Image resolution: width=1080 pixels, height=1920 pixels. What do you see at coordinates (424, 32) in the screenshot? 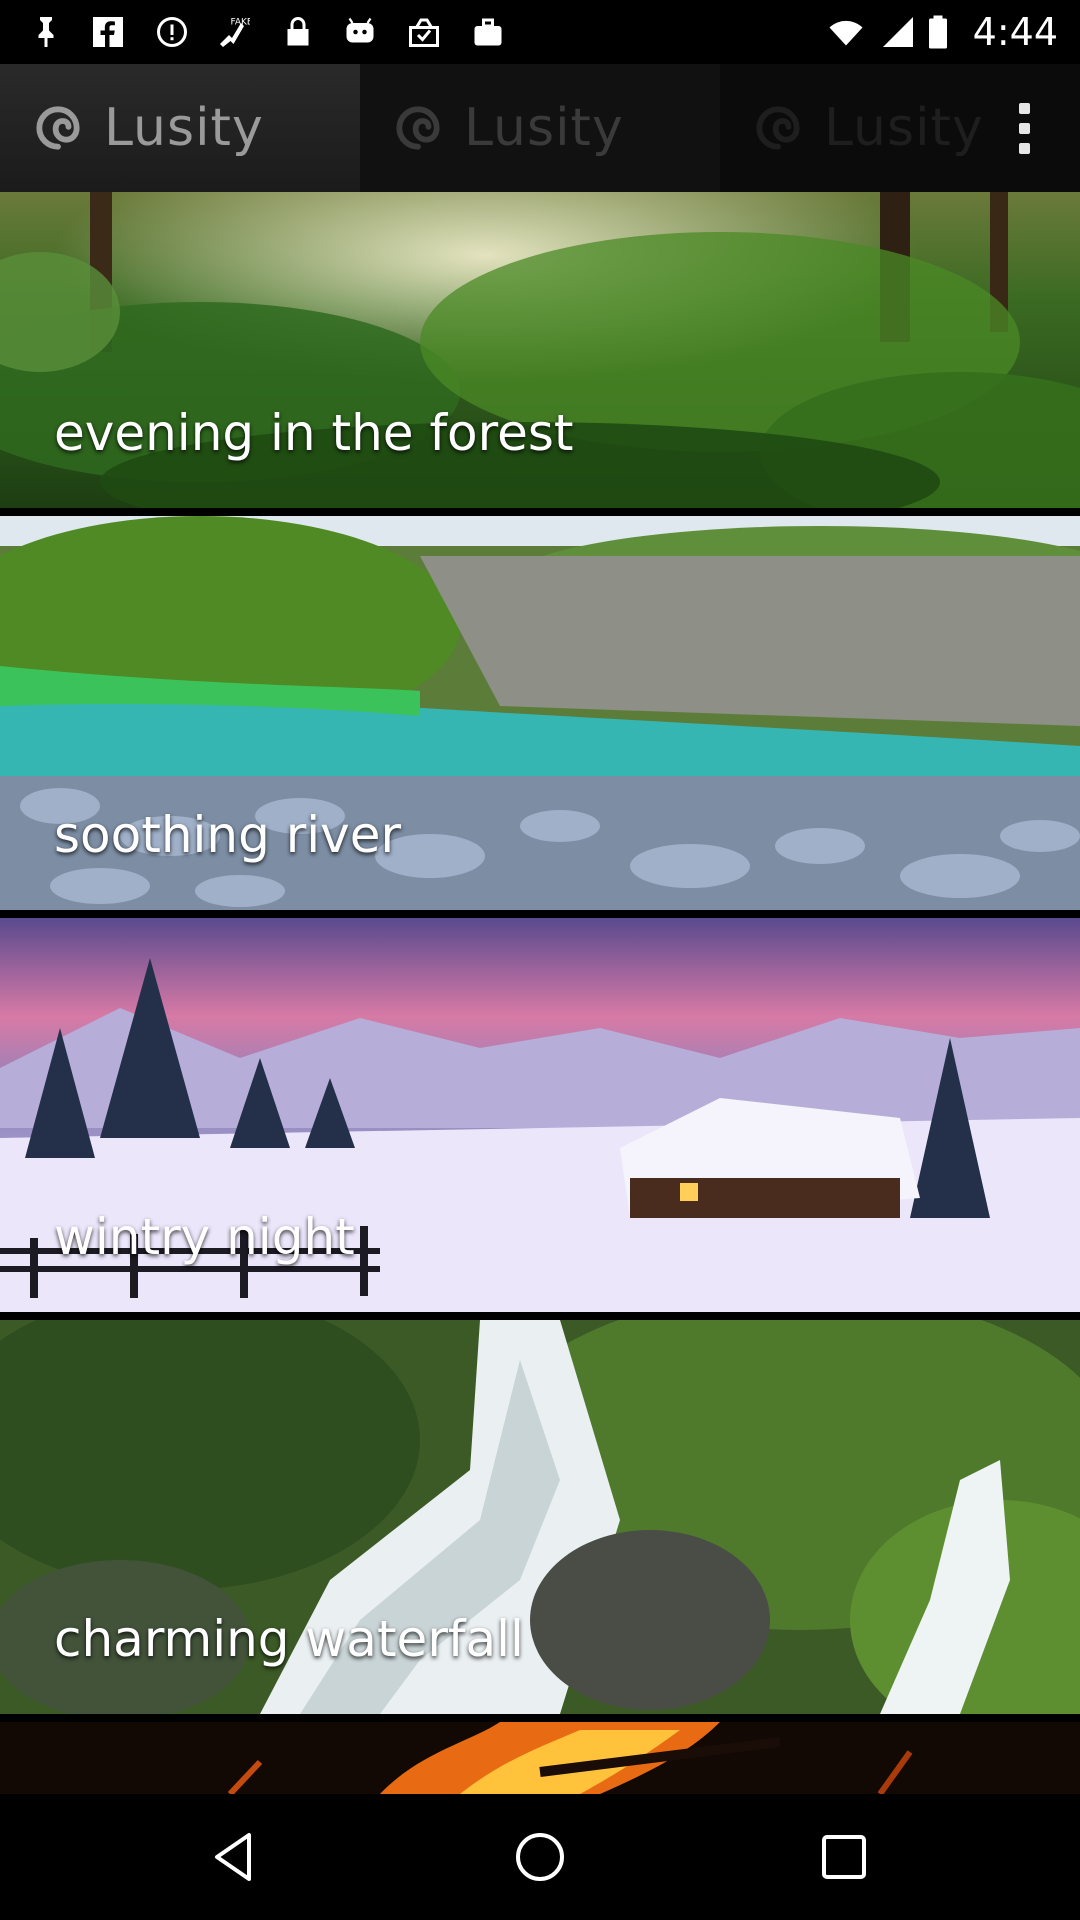
I see `clipboard-check-icon` at bounding box center [424, 32].